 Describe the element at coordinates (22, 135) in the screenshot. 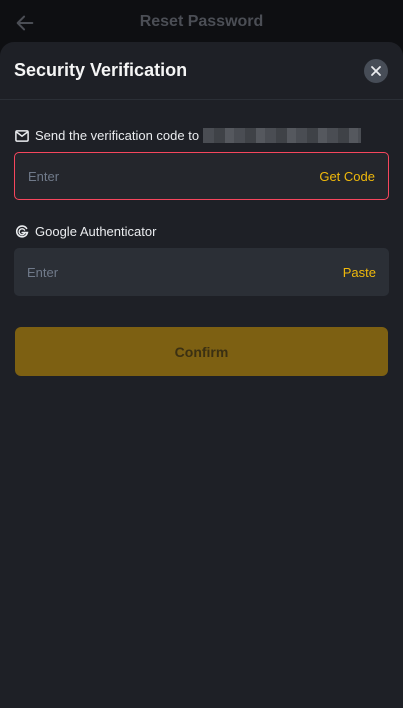

I see `mail-icon` at that location.